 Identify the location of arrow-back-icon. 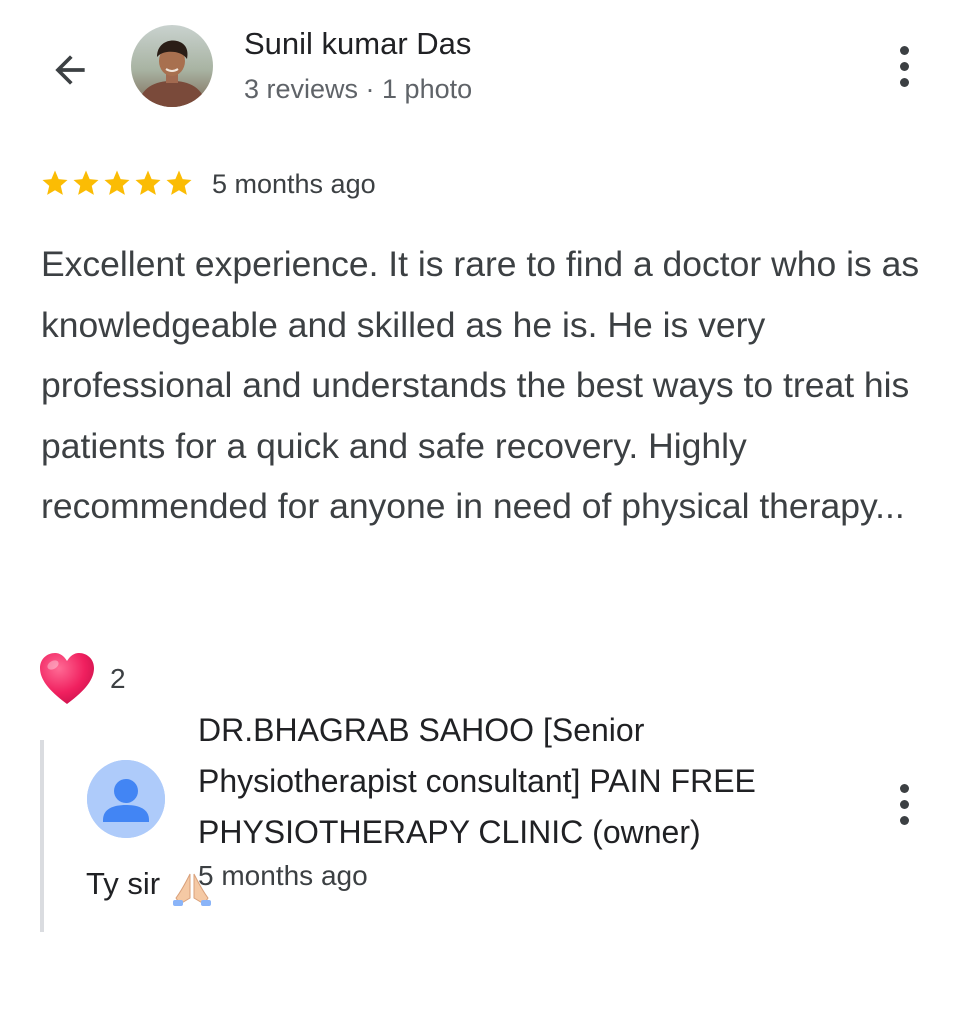
(70, 70).